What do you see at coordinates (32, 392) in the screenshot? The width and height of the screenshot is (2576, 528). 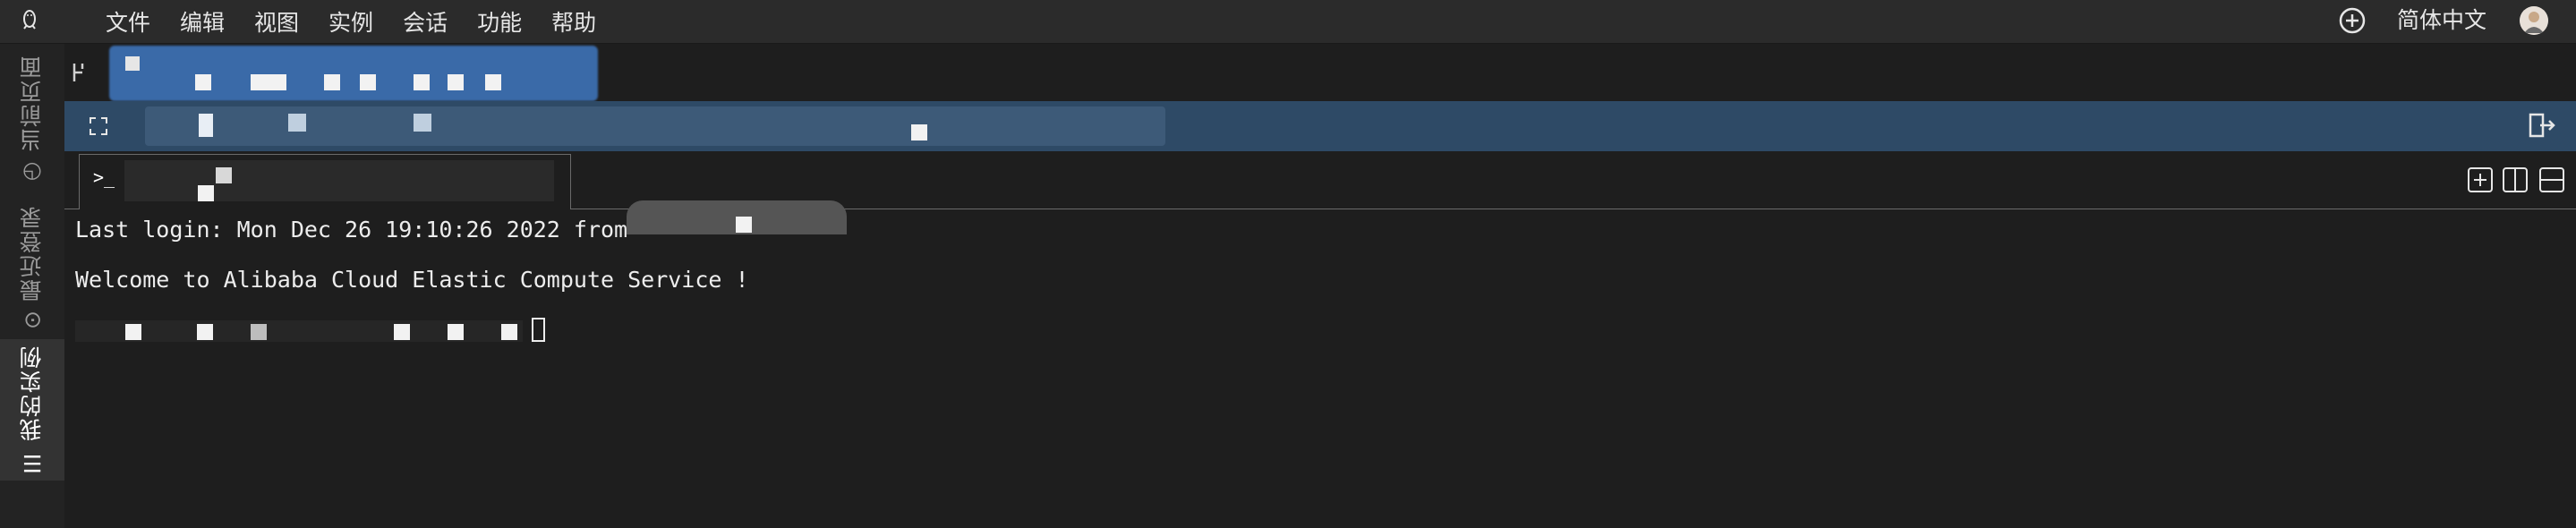 I see `sidebar-item-label: 我的实例` at bounding box center [32, 392].